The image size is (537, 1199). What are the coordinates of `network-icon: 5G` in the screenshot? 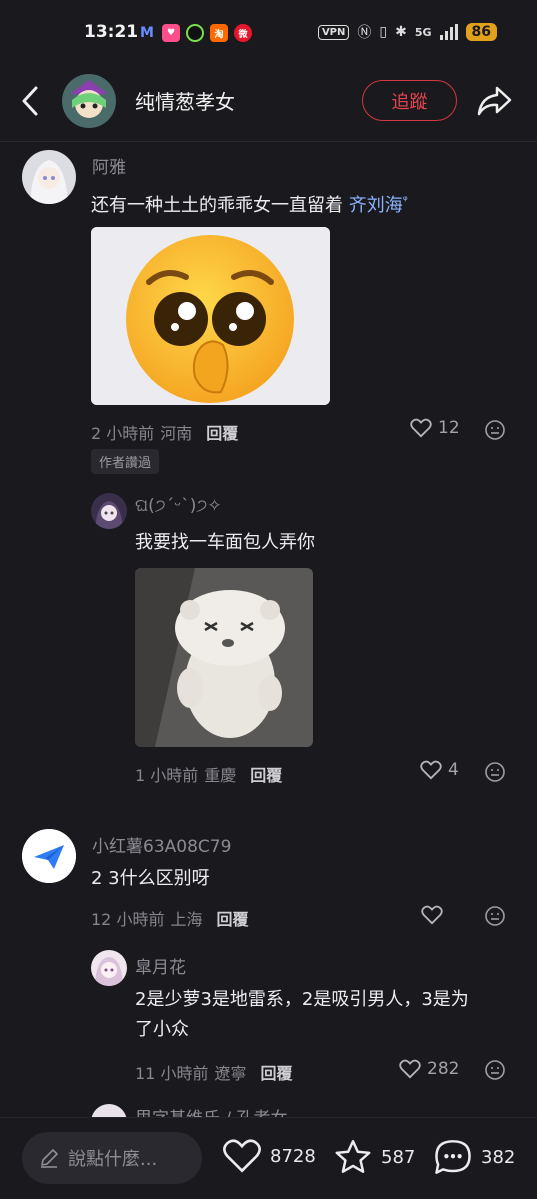 It's located at (423, 32).